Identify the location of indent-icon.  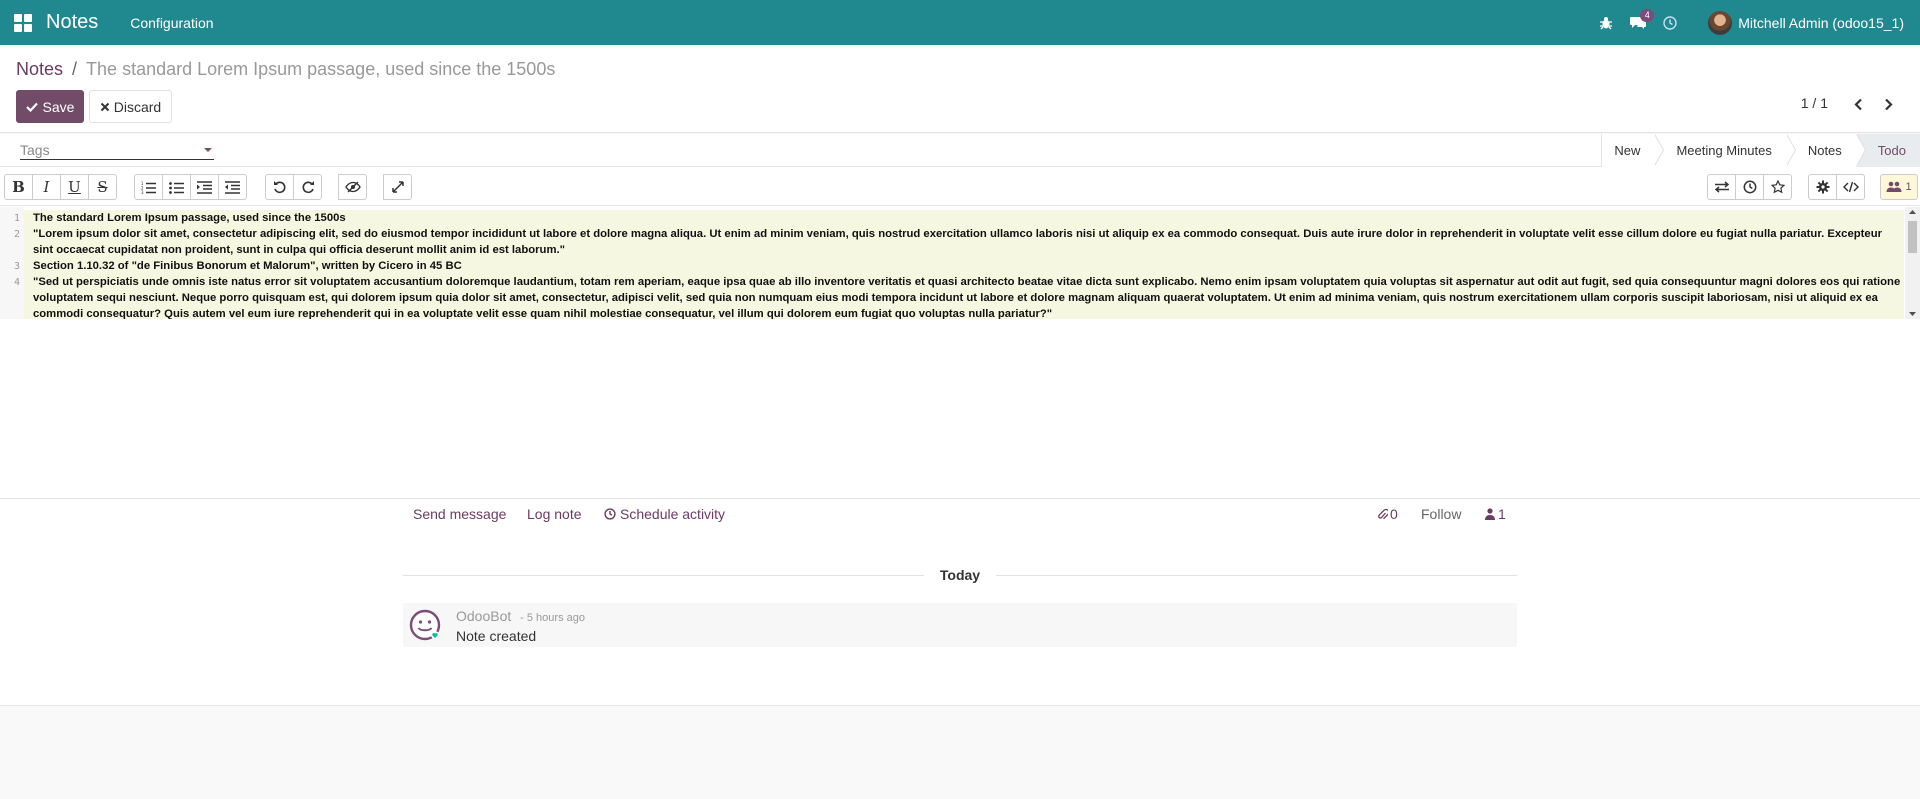
(204, 187).